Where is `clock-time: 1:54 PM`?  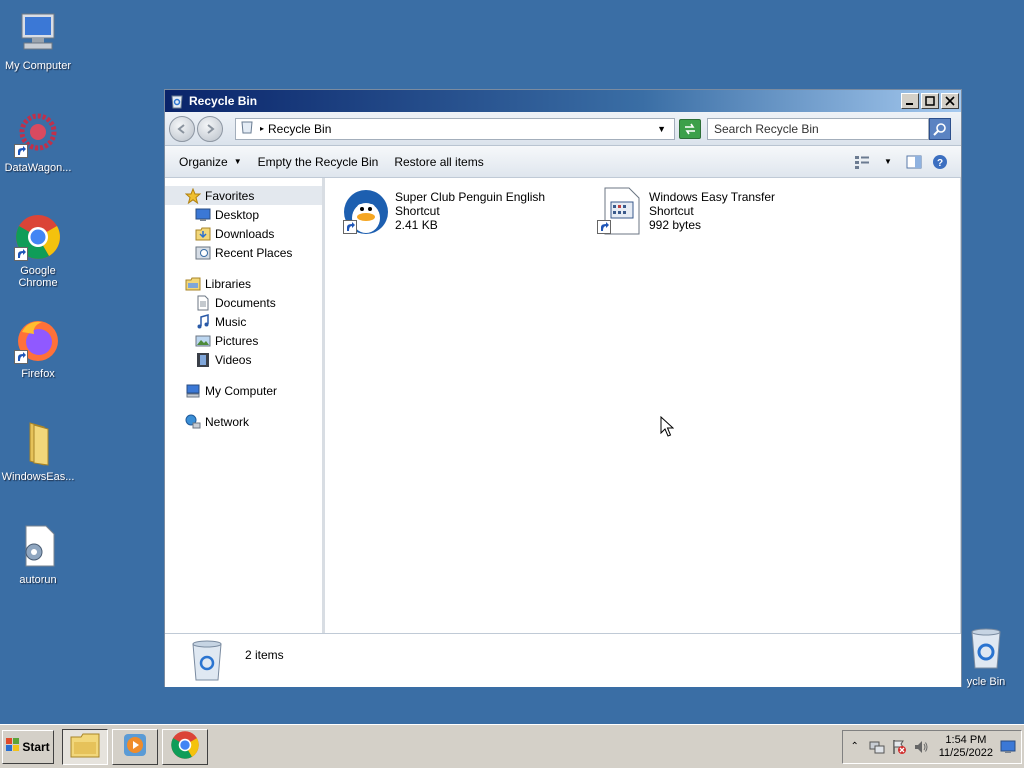
clock-time: 1:54 PM is located at coordinates (966, 739).